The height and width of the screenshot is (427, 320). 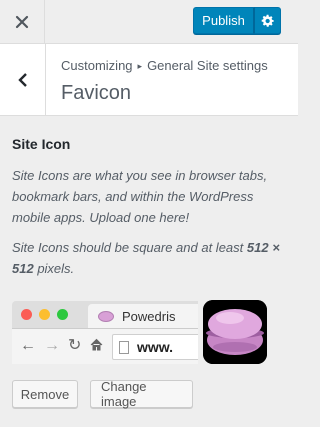 What do you see at coordinates (96, 93) in the screenshot?
I see `section-title: Favicon` at bounding box center [96, 93].